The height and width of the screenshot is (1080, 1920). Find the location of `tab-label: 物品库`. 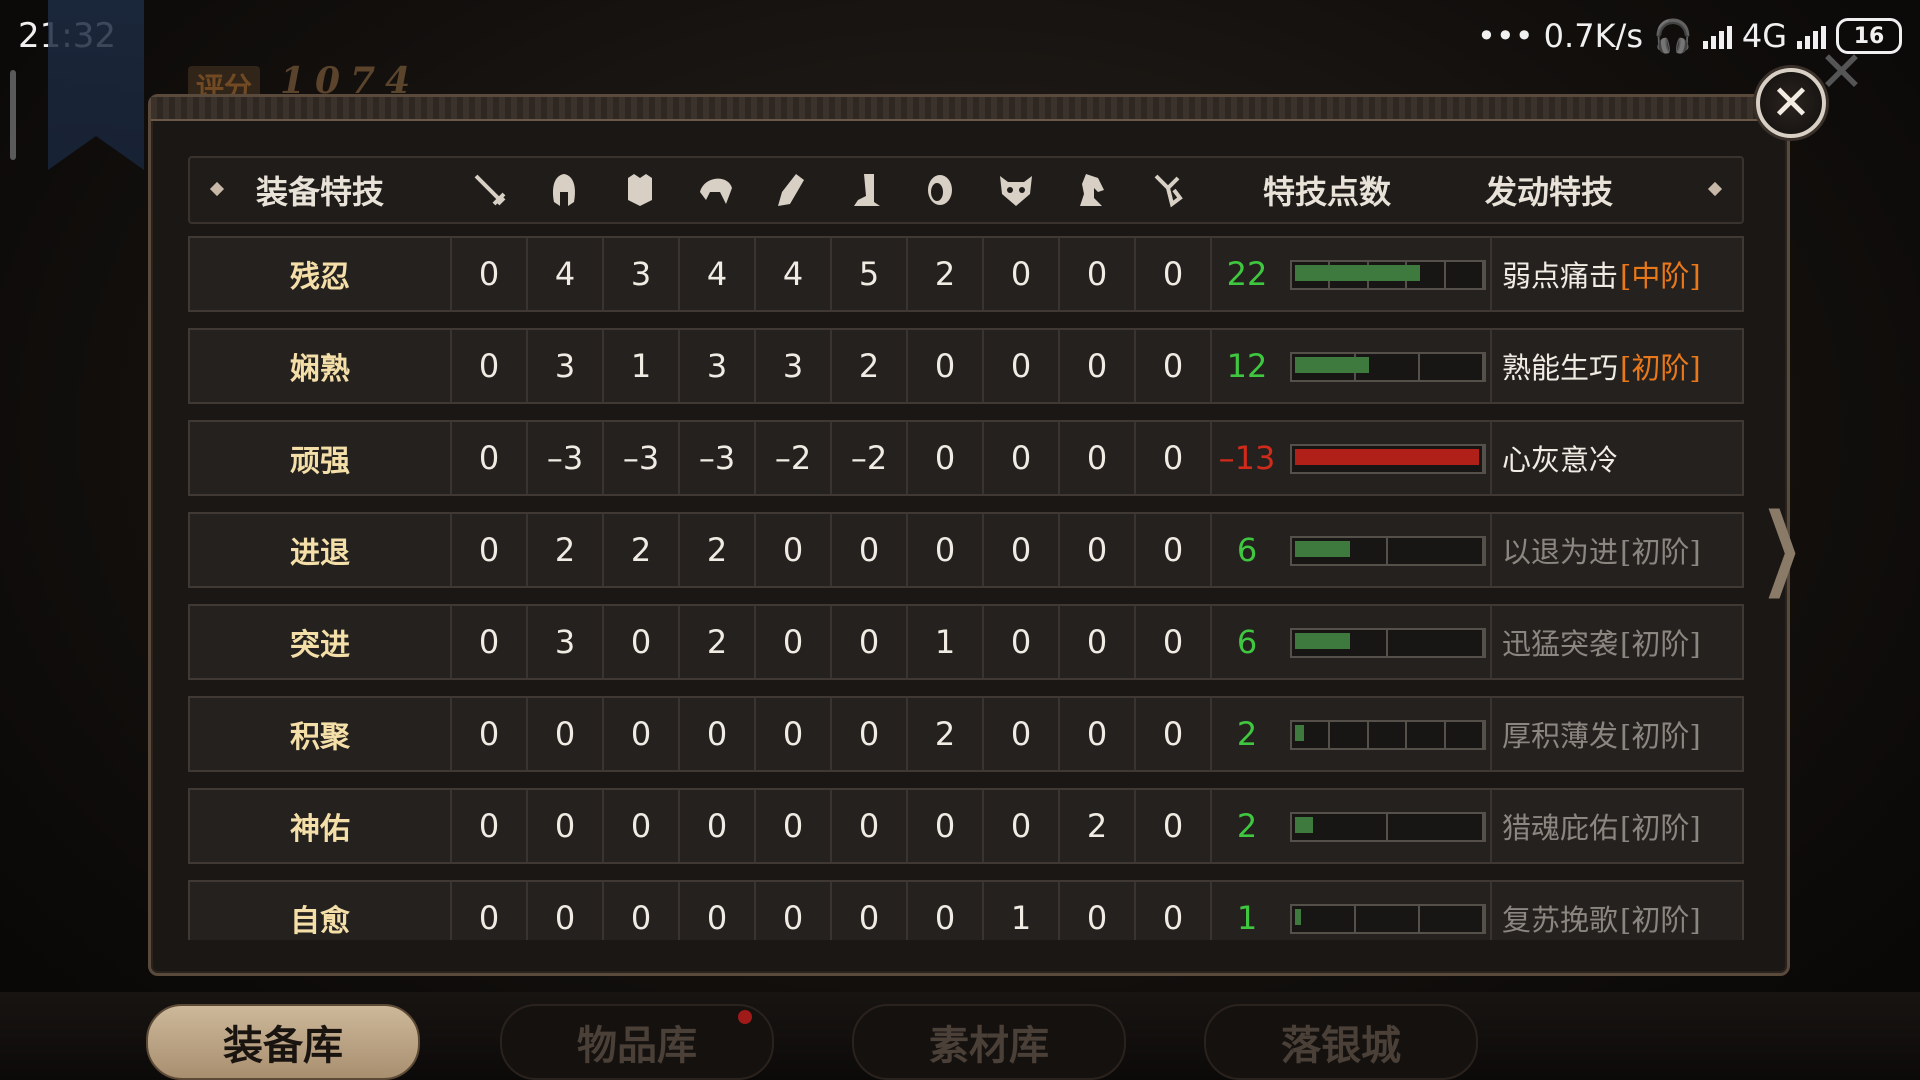

tab-label: 物品库 is located at coordinates (637, 1045).